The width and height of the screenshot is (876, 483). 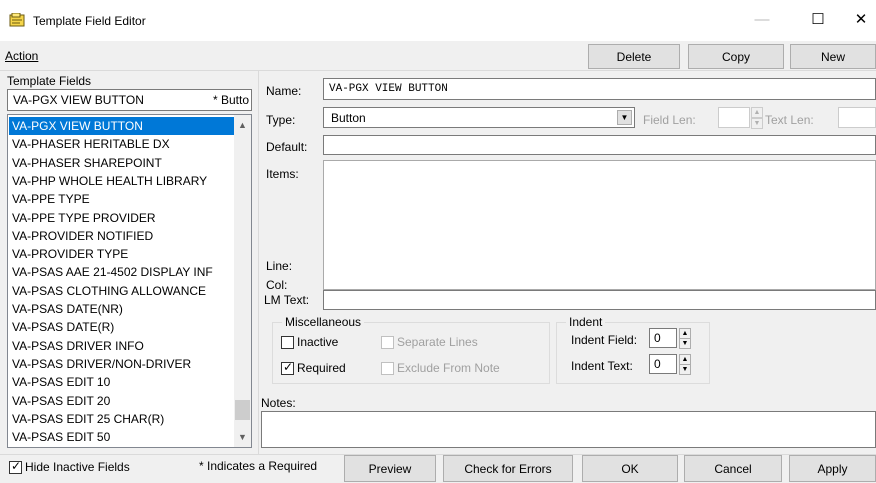 I want to click on type-select-value: Button, so click(x=348, y=118).